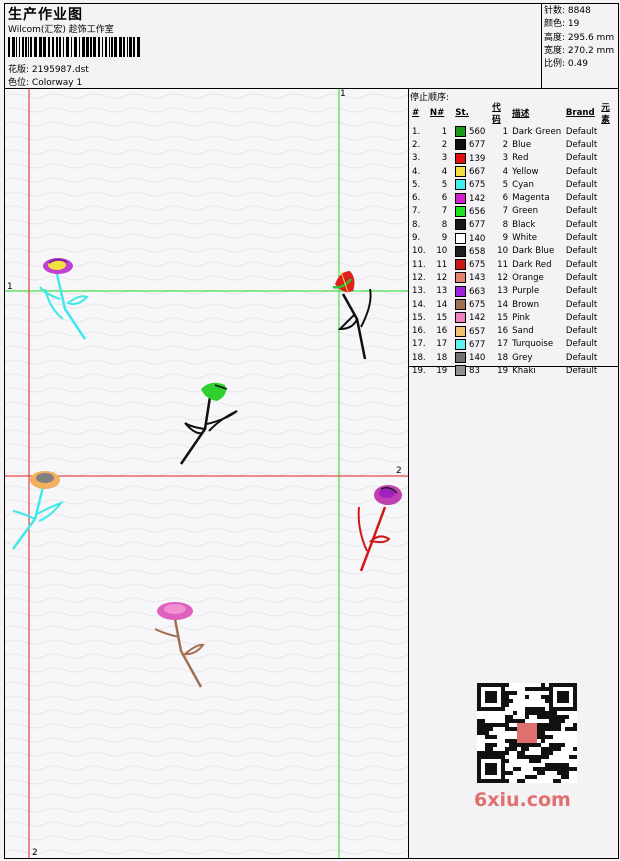 The height and width of the screenshot is (861, 620). What do you see at coordinates (471, 211) in the screenshot?
I see `row-stitches: 656` at bounding box center [471, 211].